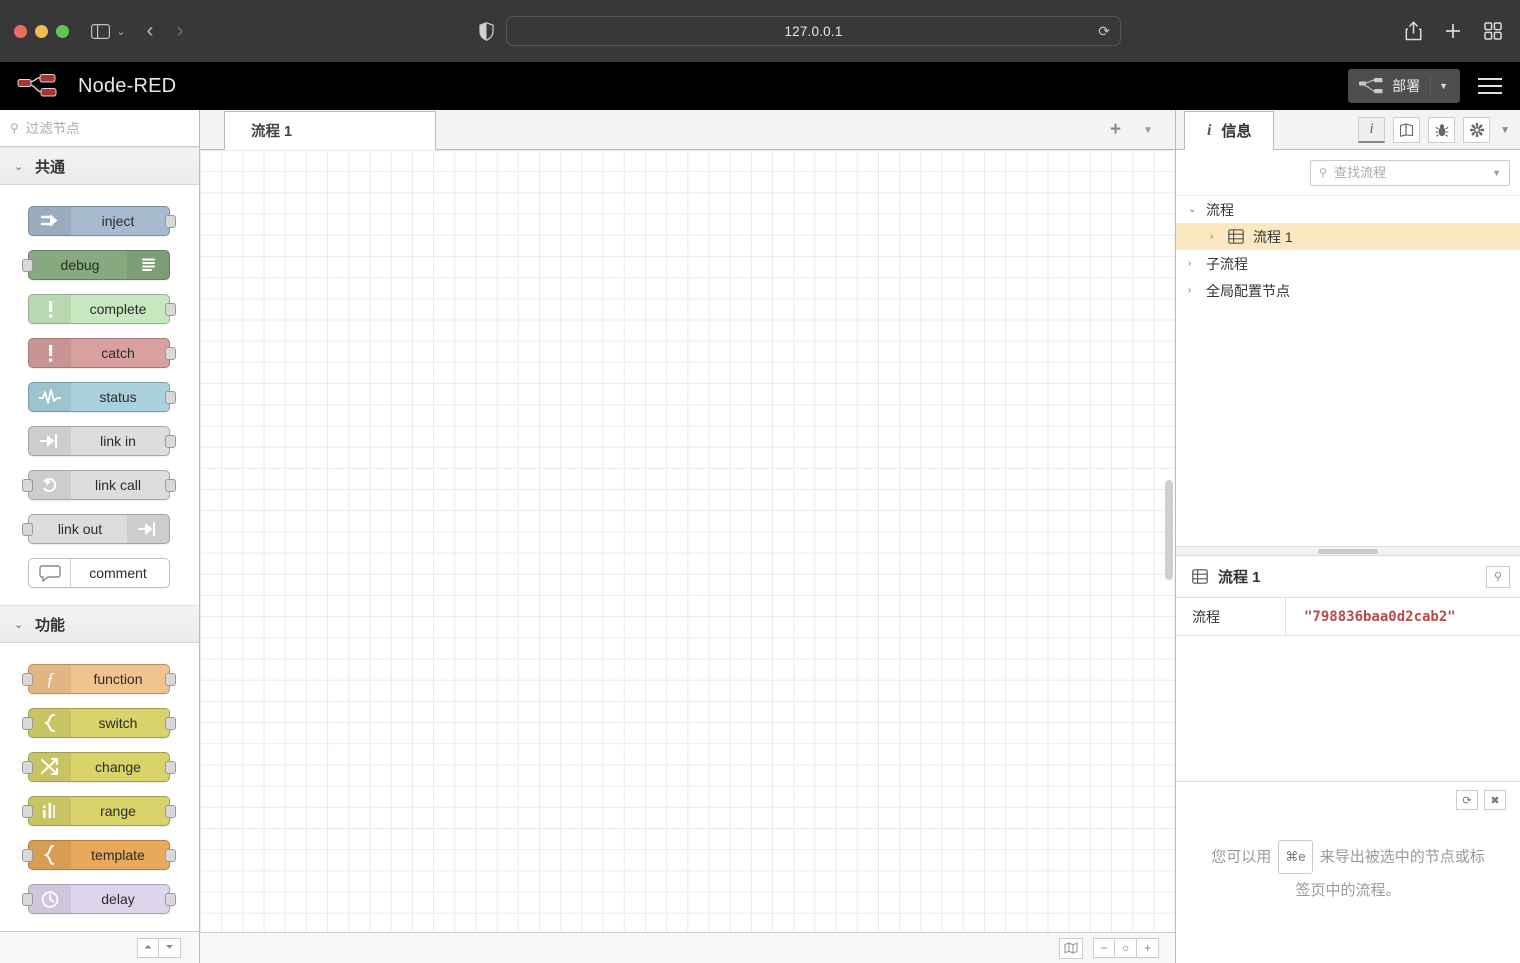  Describe the element at coordinates (50, 353) in the screenshot. I see `alert-bang-icon` at that location.